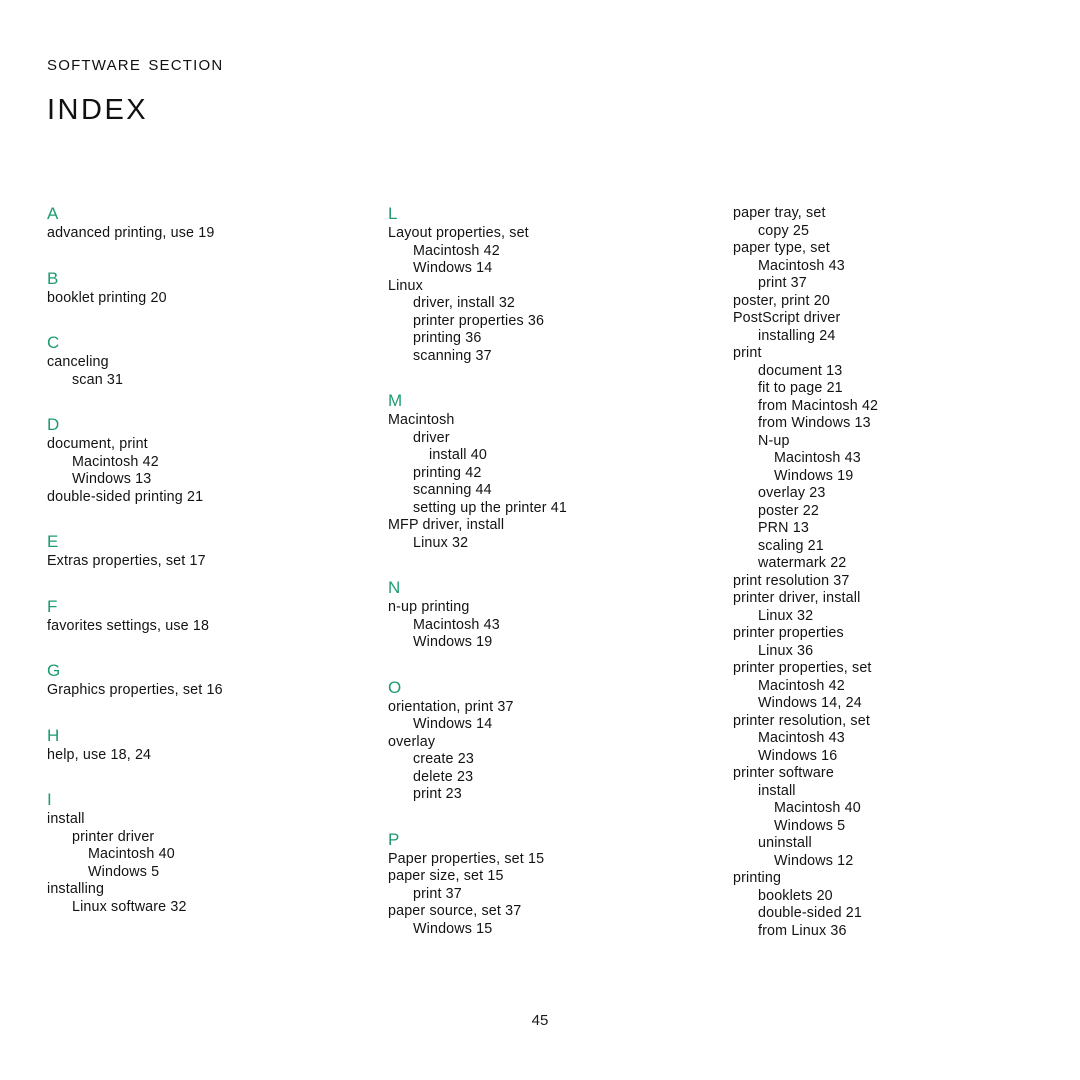  Describe the element at coordinates (453, 928) in the screenshot. I see `index-entry: Windows 15` at that location.